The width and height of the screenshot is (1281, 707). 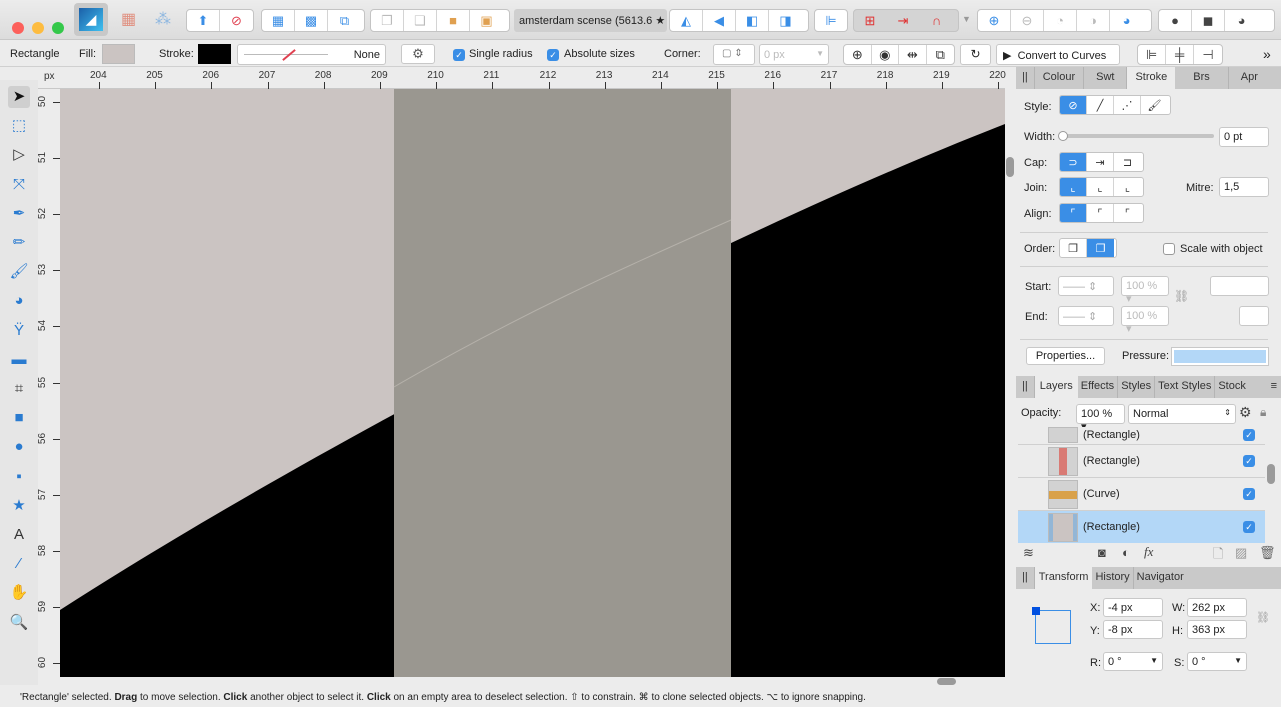 I want to click on back-icon: ❐, so click(x=387, y=20).